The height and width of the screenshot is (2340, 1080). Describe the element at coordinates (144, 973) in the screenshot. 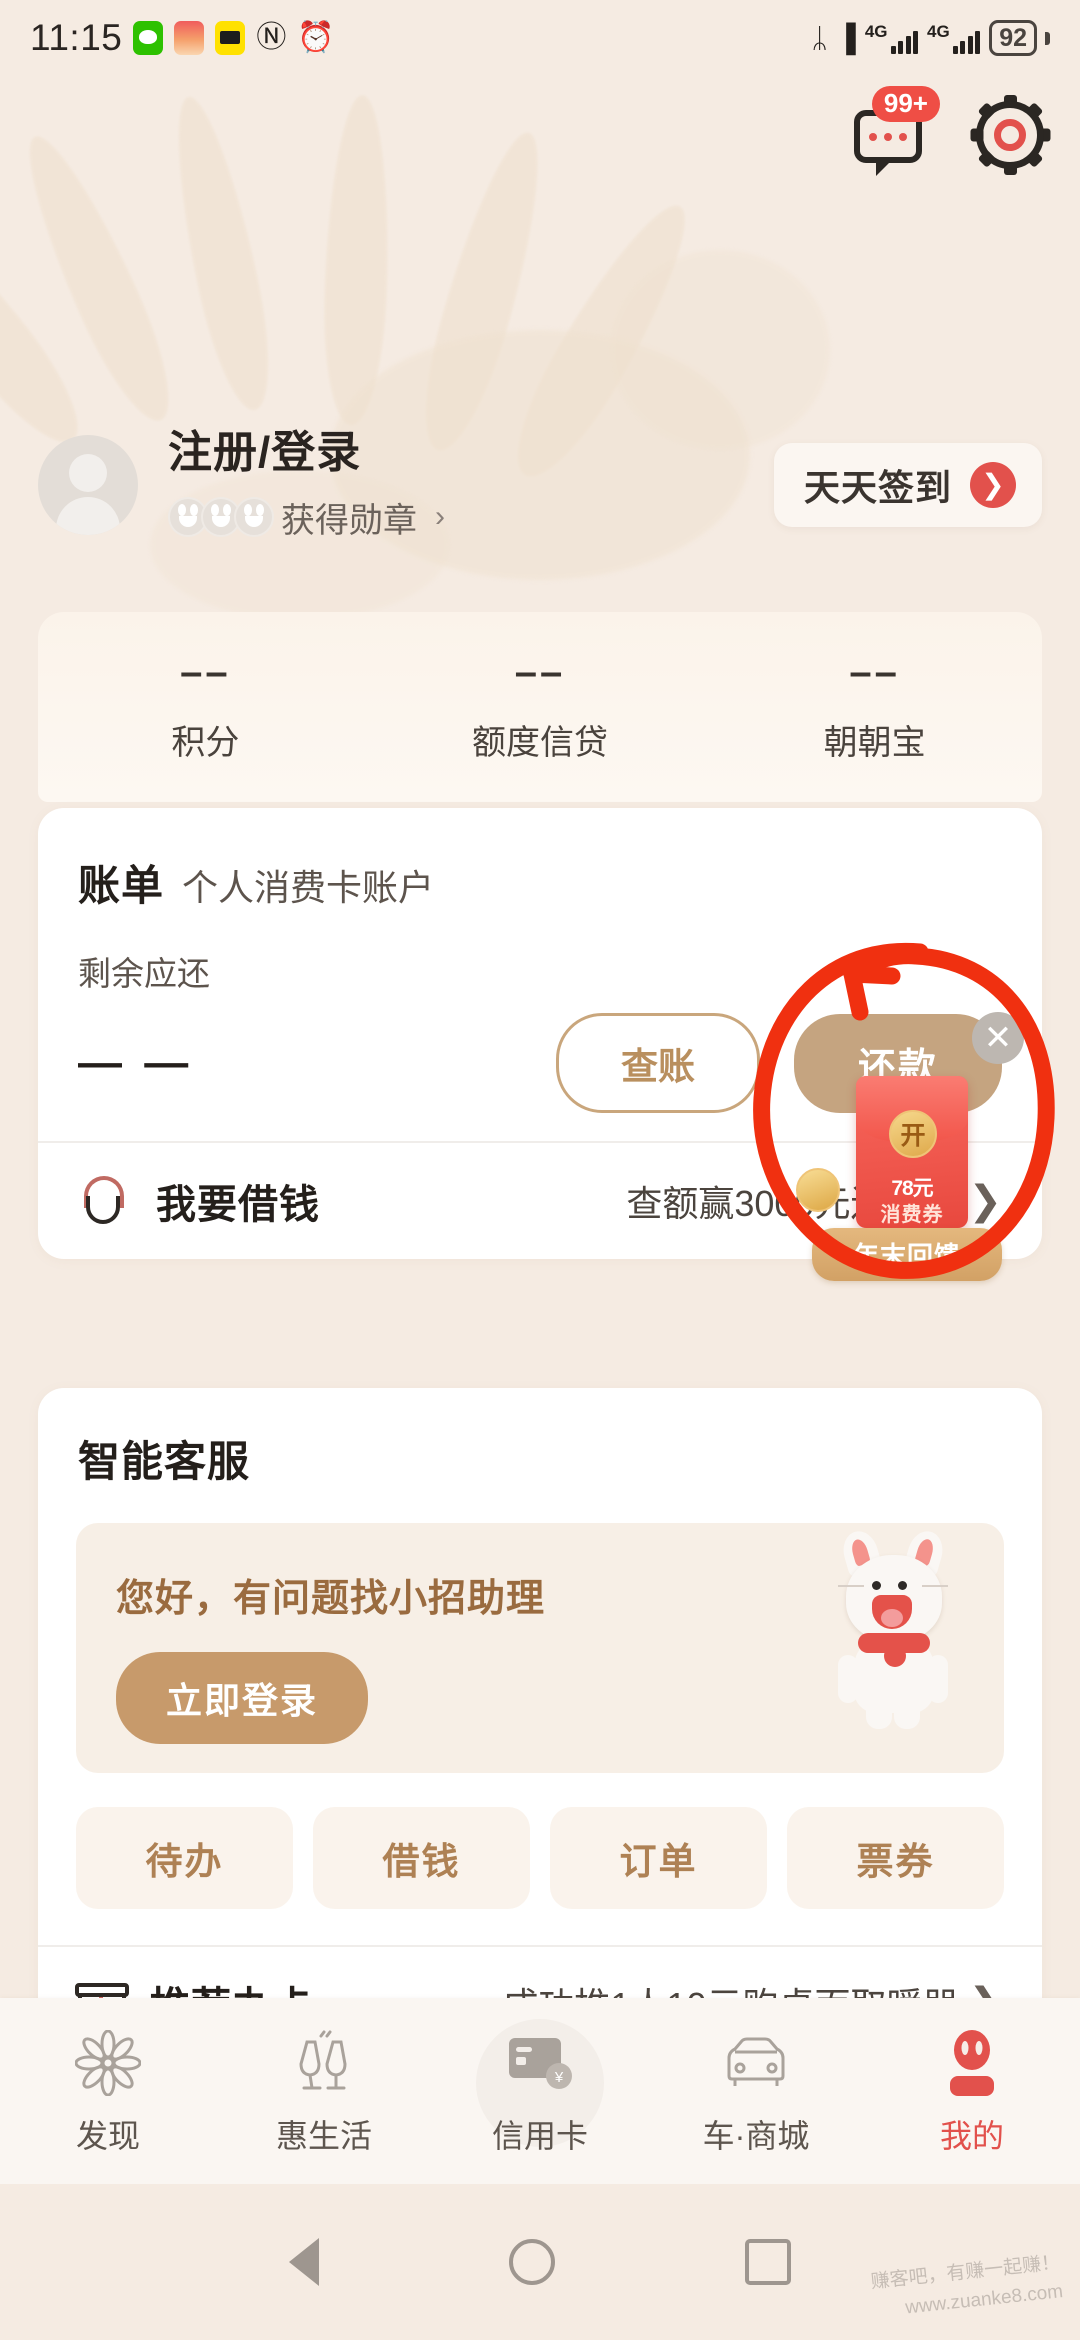

I see `bill-remaining-label: 剩余应还` at that location.